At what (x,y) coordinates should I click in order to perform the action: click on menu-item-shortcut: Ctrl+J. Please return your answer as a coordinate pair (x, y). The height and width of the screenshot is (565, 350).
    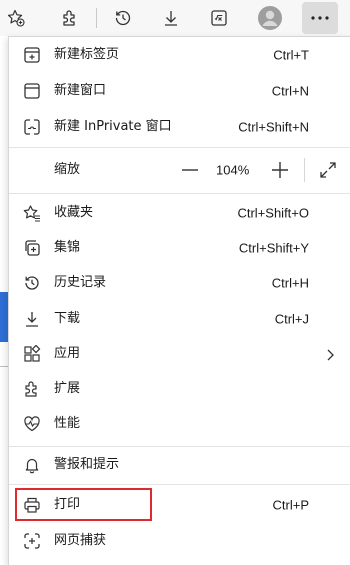
    Looking at the image, I should click on (291, 319).